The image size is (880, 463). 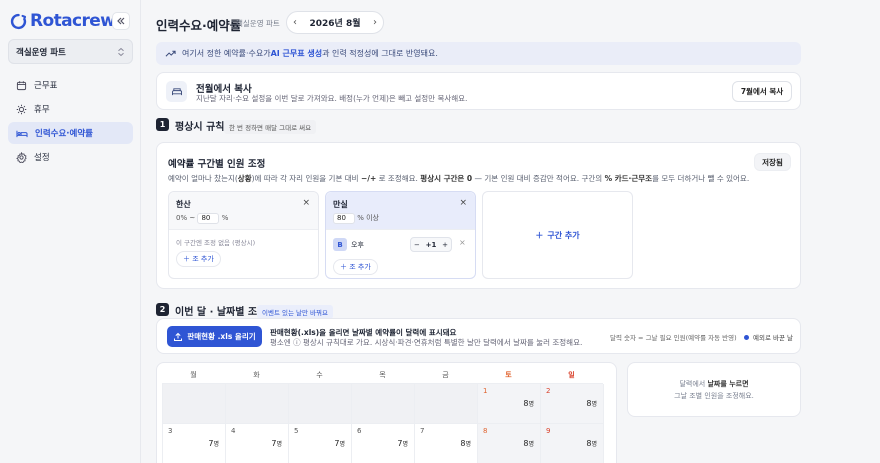 I want to click on gear-icon, so click(x=21, y=157).